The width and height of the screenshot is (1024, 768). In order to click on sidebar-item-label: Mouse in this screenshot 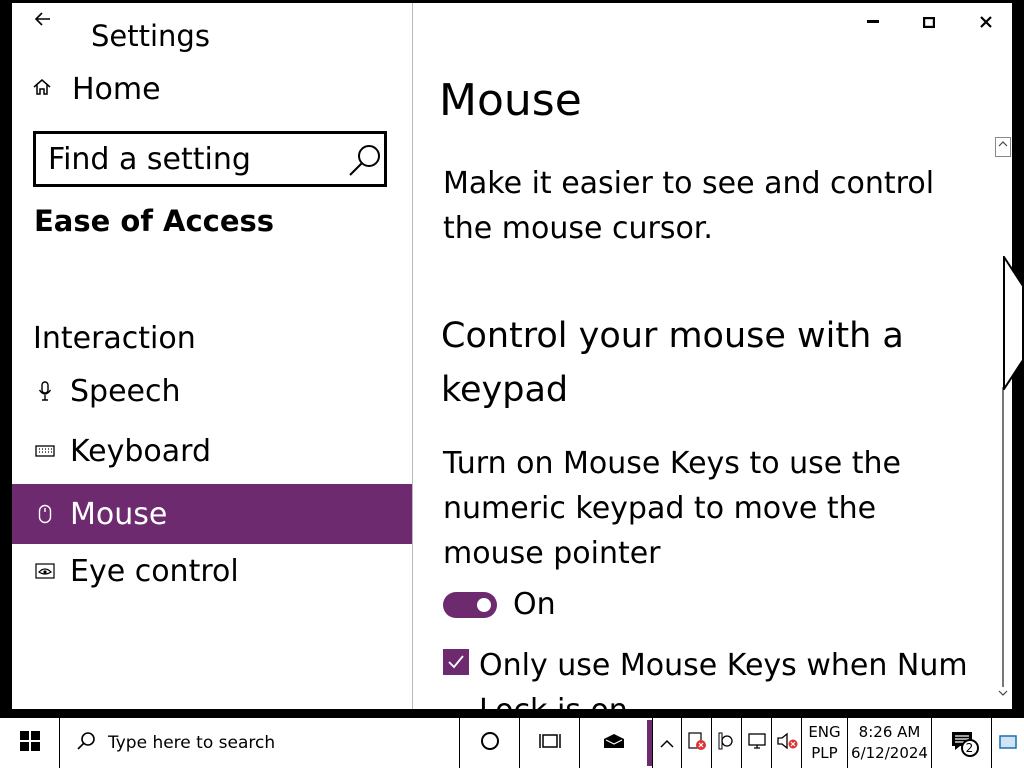, I will do `click(119, 514)`.